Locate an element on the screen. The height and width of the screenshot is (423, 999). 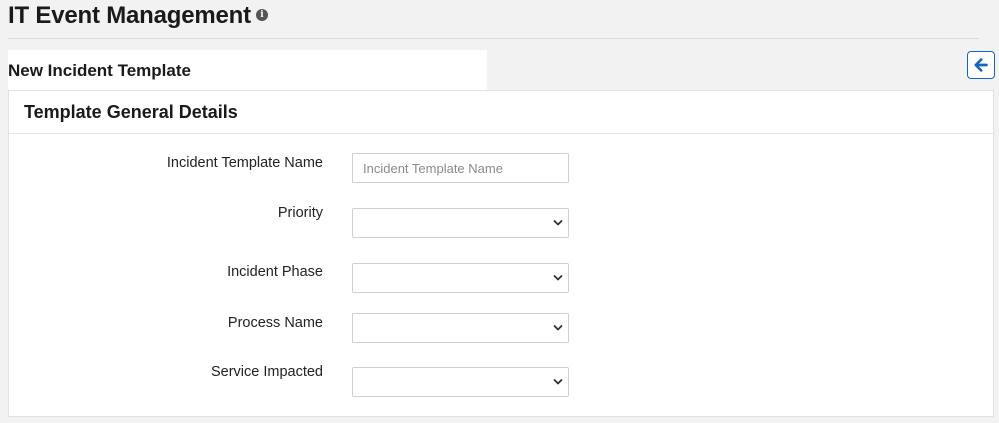
priority-select is located at coordinates (460, 223).